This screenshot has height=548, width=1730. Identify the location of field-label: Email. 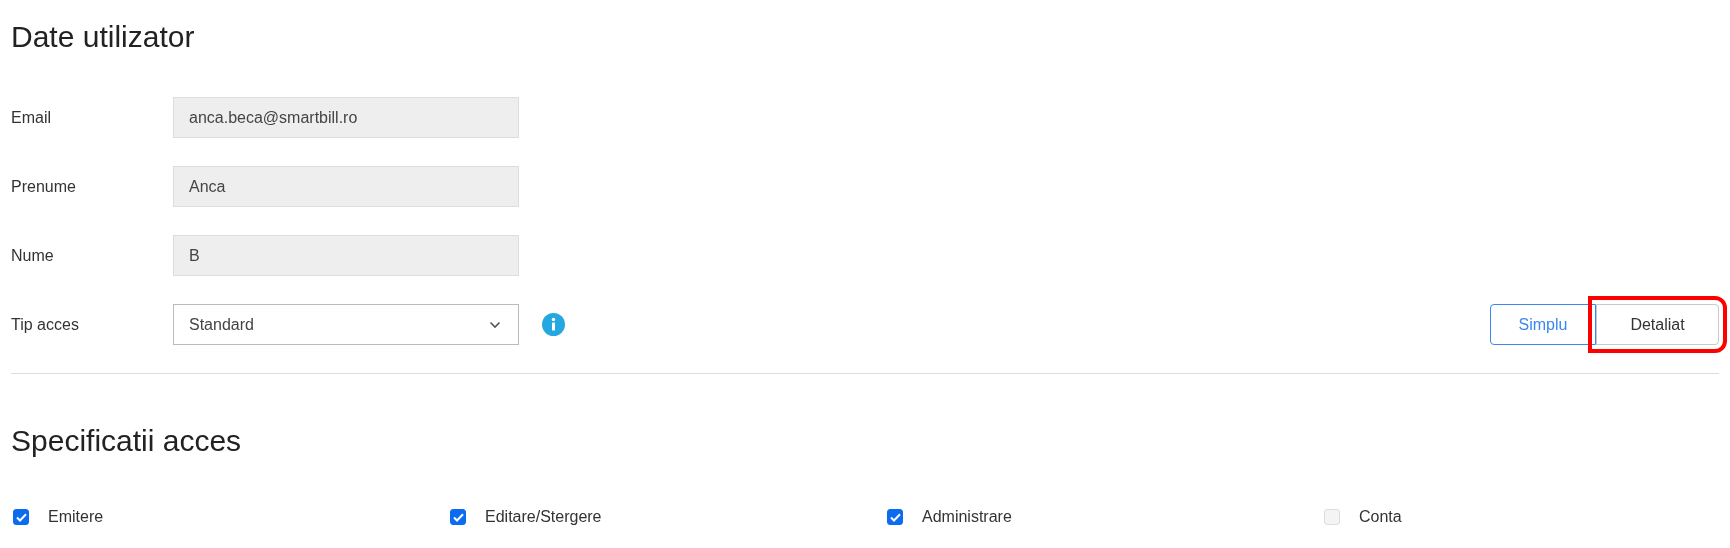
(31, 117).